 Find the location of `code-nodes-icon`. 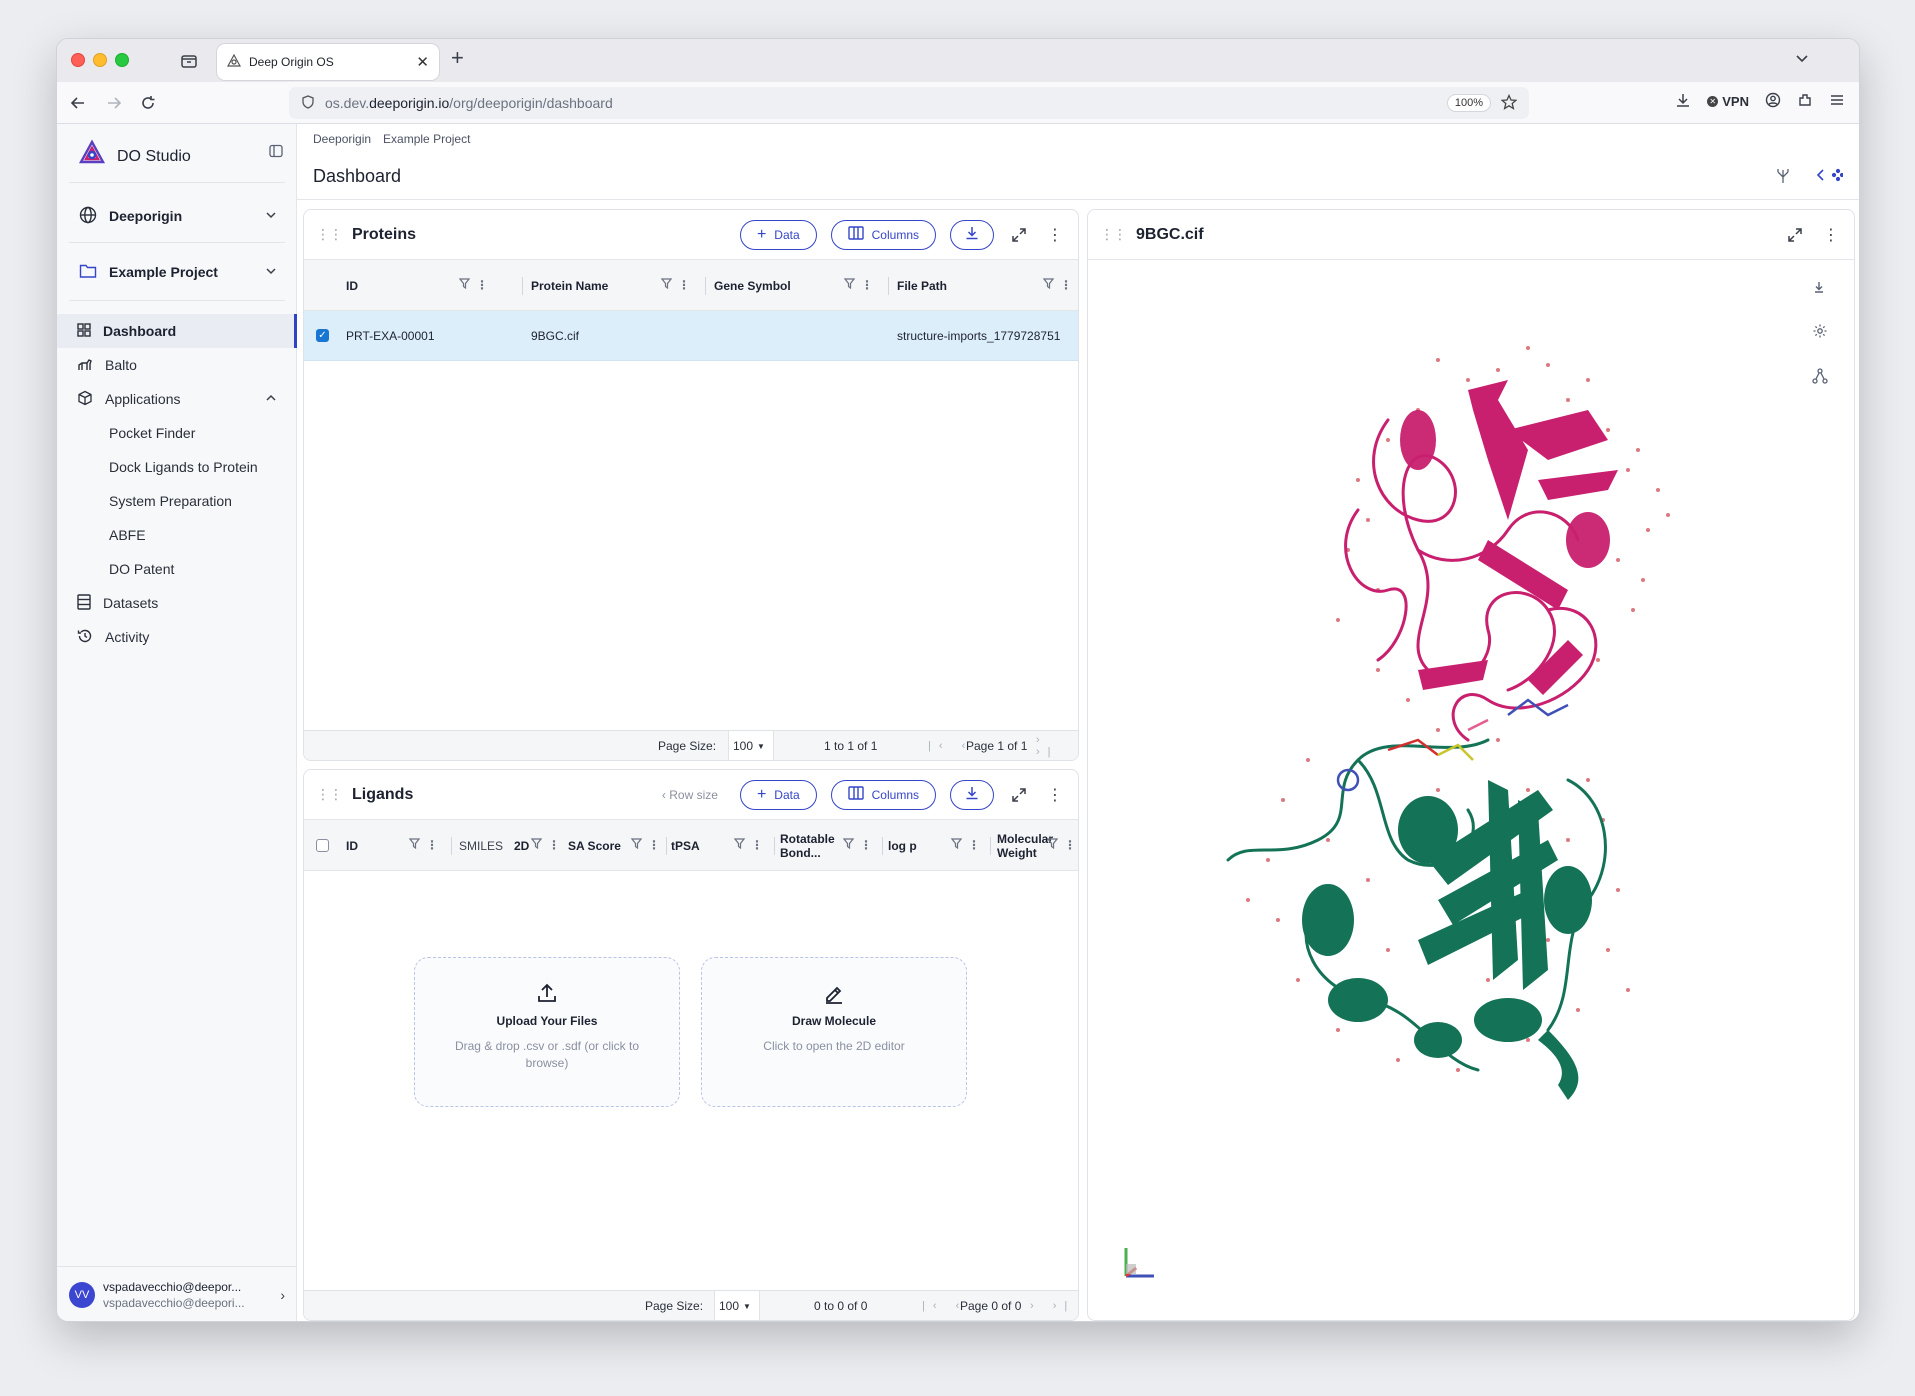

code-nodes-icon is located at coordinates (1830, 178).